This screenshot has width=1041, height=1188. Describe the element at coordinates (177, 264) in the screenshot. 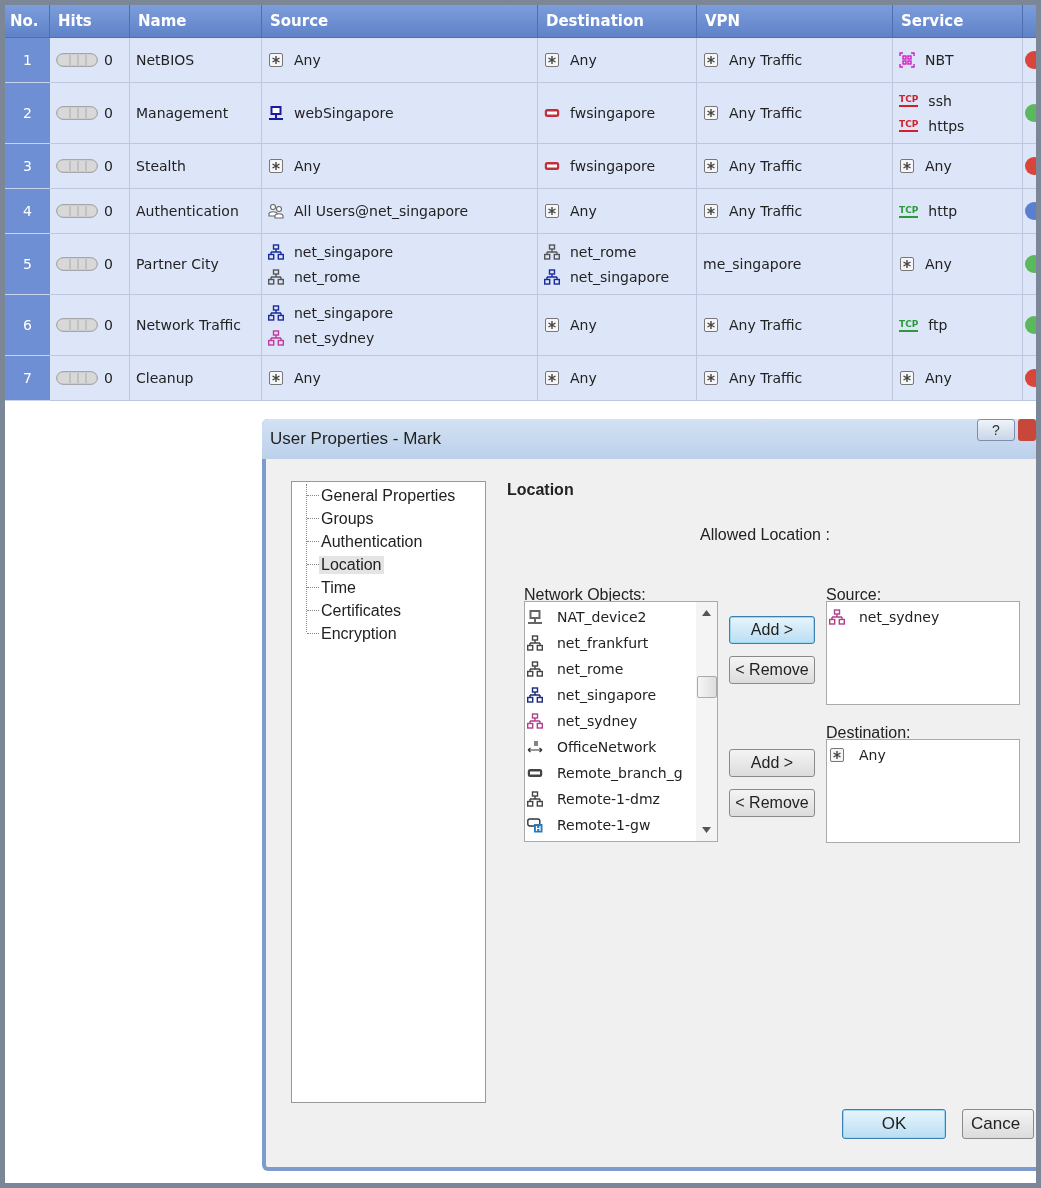

I see `rule-name: Partner City` at that location.